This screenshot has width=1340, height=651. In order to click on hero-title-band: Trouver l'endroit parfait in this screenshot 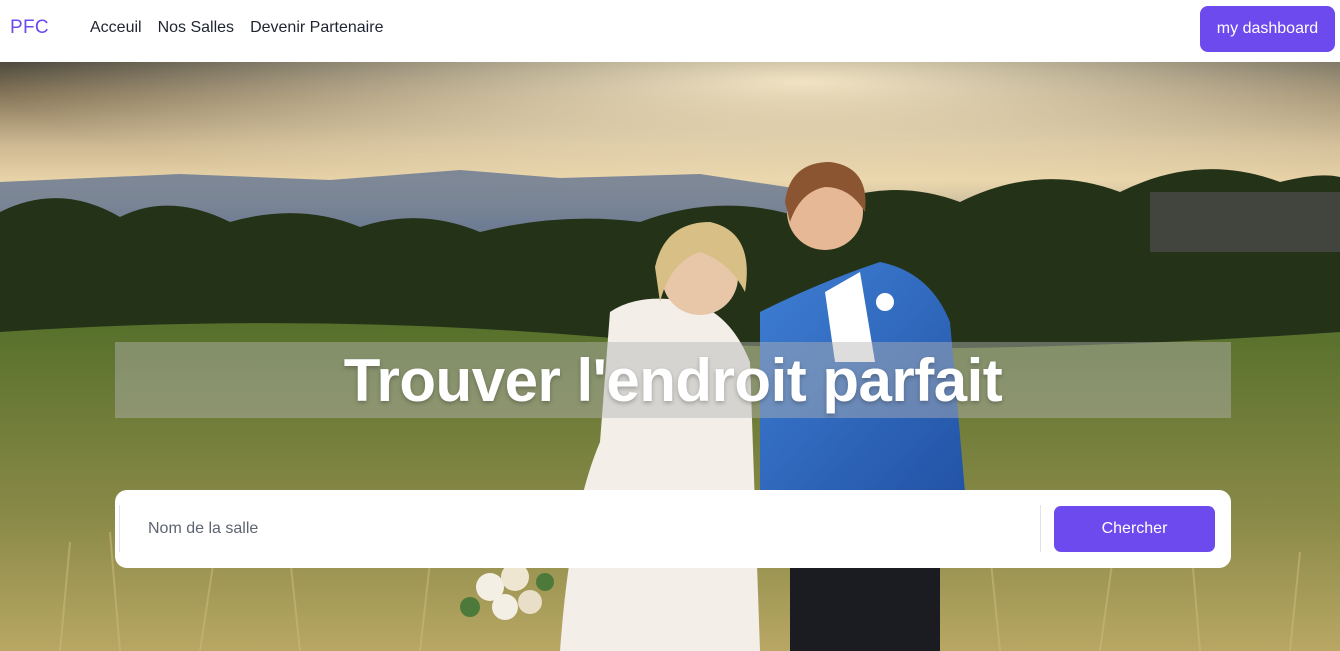, I will do `click(673, 380)`.